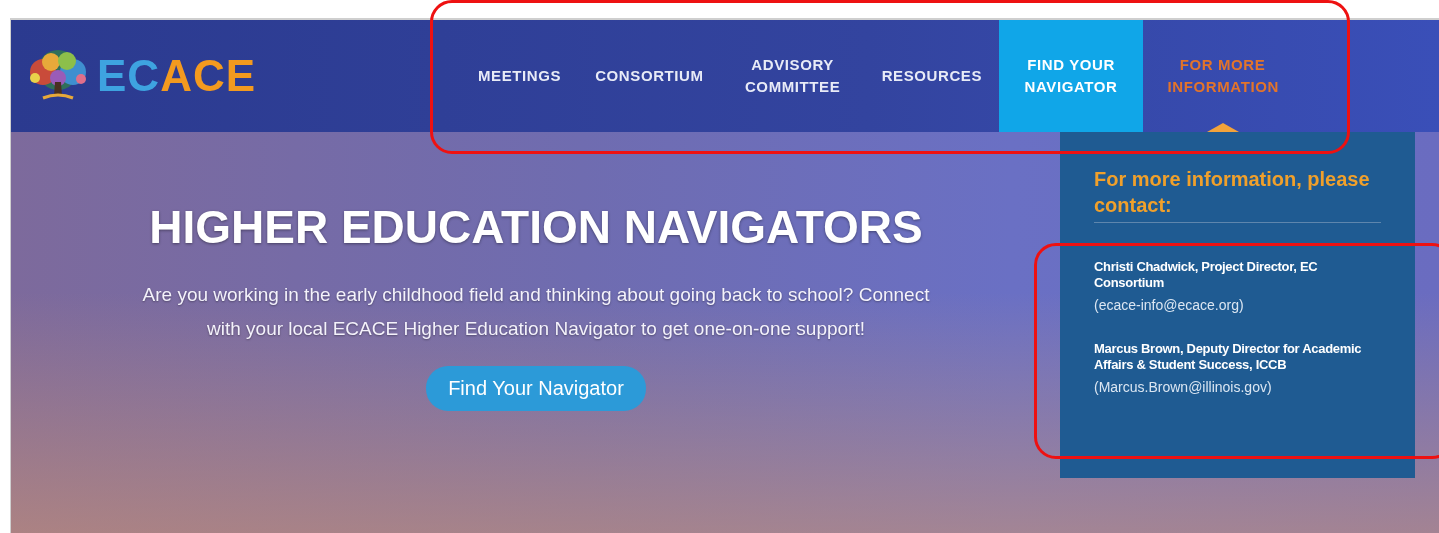 The image size is (1439, 533). I want to click on contact-email: (ecace-info@ecace.org), so click(1237, 305).